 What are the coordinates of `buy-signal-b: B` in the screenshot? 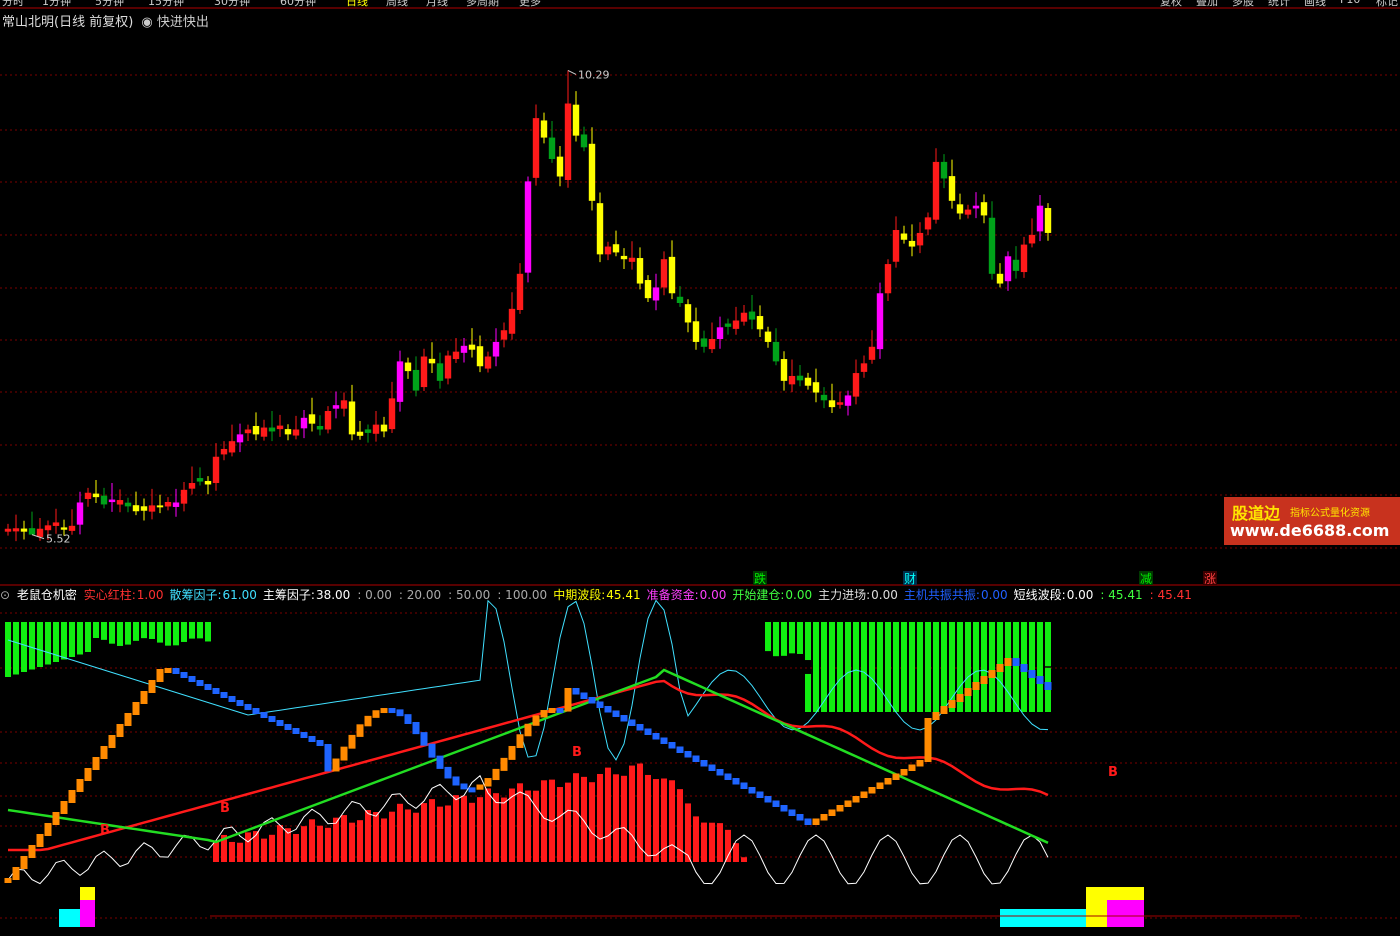 It's located at (225, 808).